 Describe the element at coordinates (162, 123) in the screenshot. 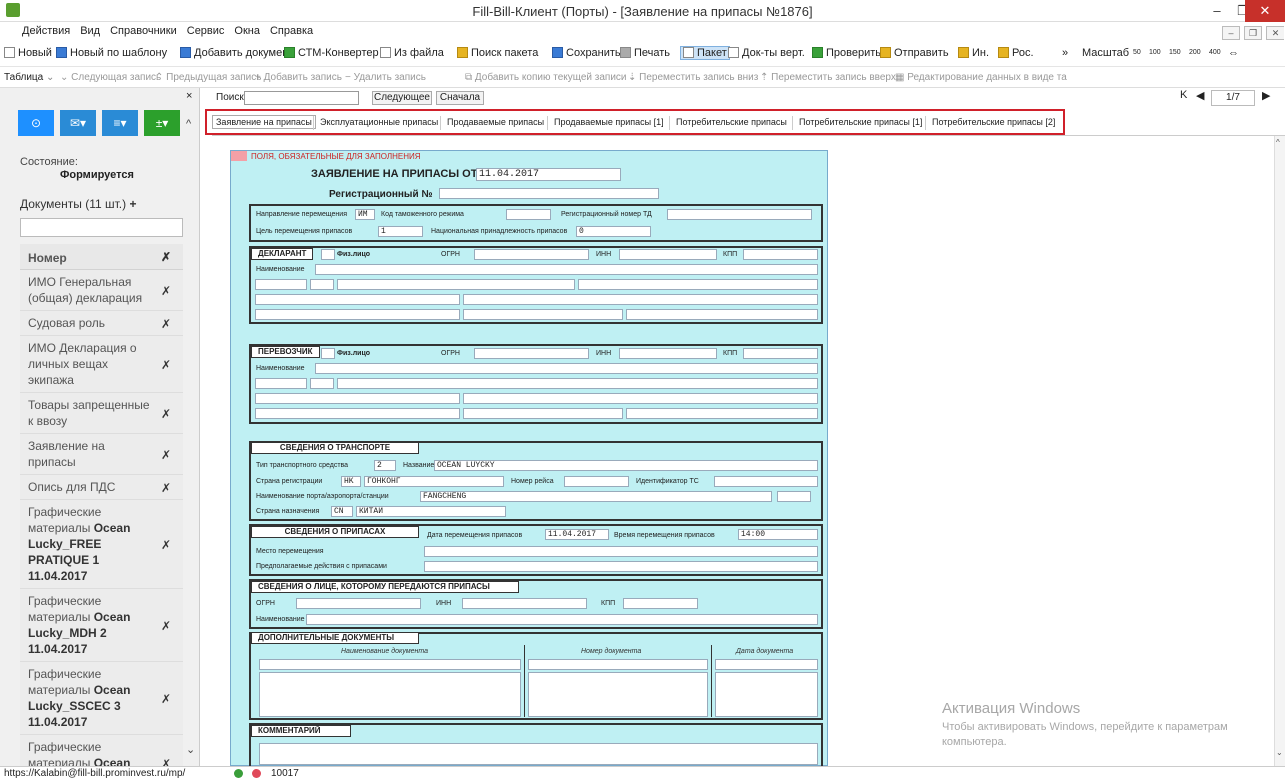

I see `sort-menu-button: ±▾` at that location.